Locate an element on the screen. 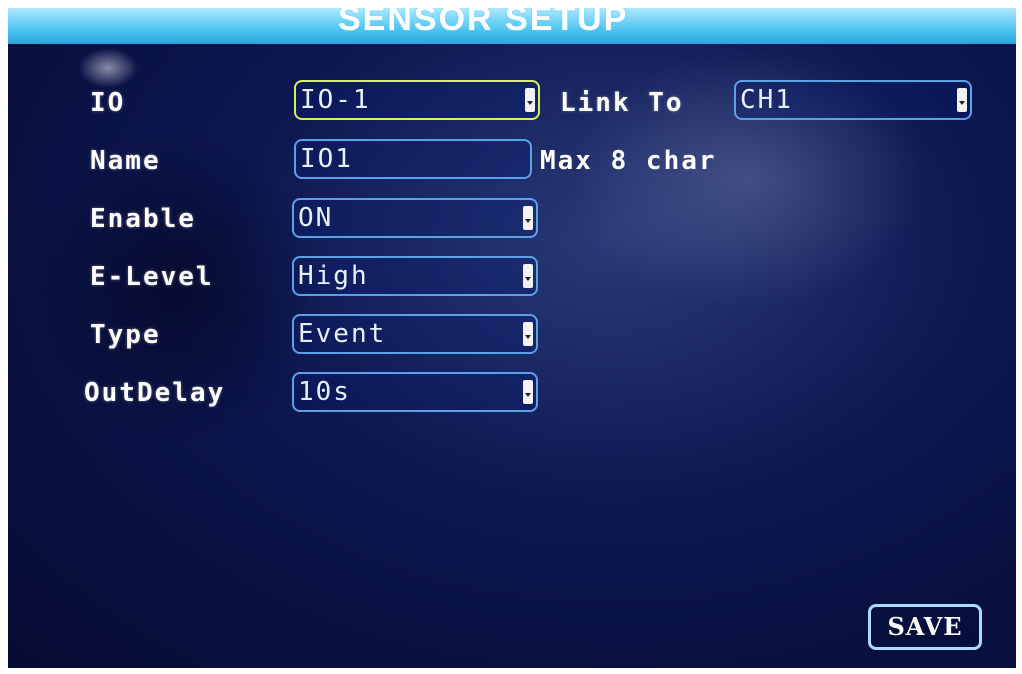 The height and width of the screenshot is (674, 1022). out-delay-label: OutDelay is located at coordinates (155, 393).